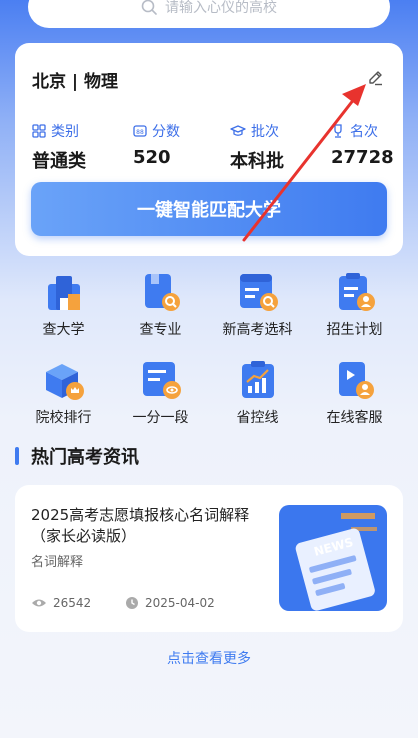 This screenshot has height=738, width=418. Describe the element at coordinates (162, 292) in the screenshot. I see `major-search-icon` at that location.